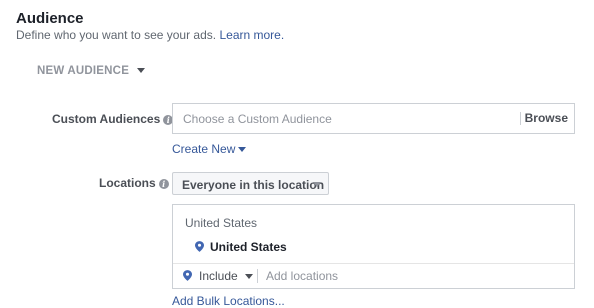  I want to click on custom-audience-input: Choose a Custom Audience, so click(257, 119).